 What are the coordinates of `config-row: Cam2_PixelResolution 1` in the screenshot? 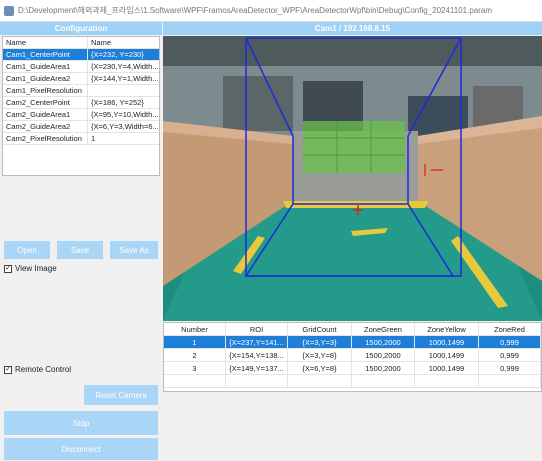 It's located at (81, 139).